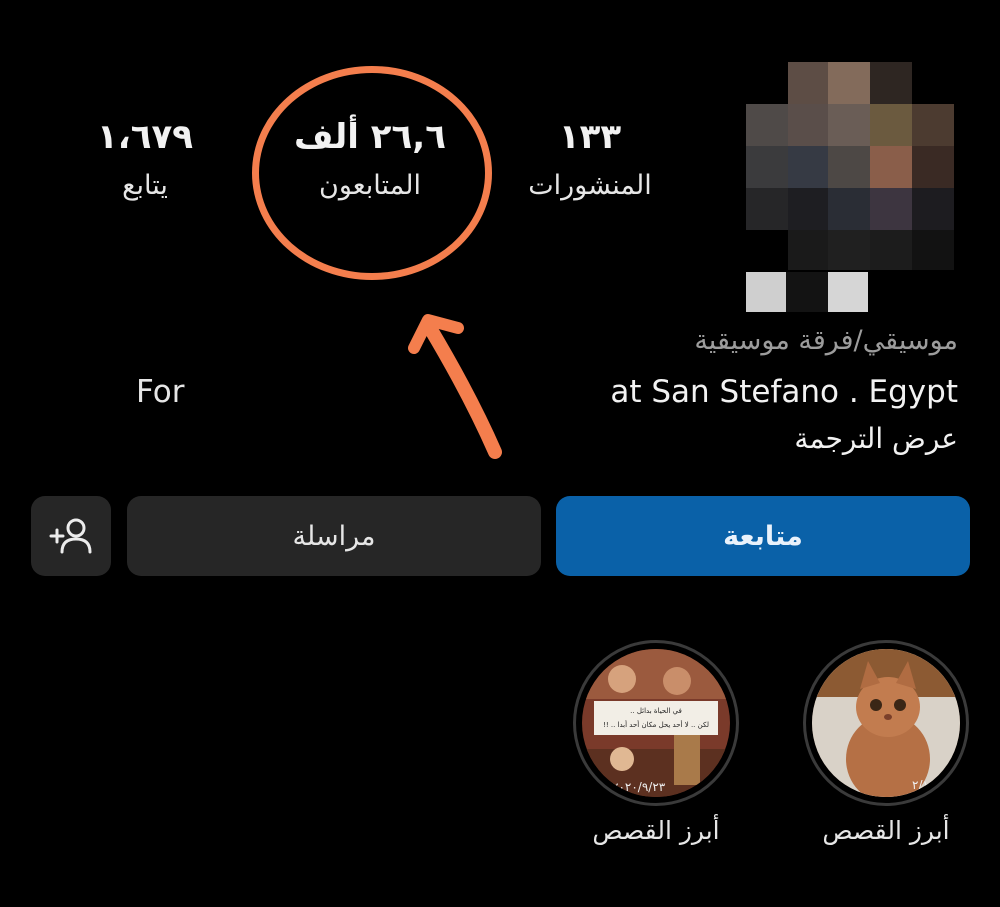 The width and height of the screenshot is (1000, 907). Describe the element at coordinates (826, 340) in the screenshot. I see `profile-category: موسيقي/فرقة موسيقية` at that location.